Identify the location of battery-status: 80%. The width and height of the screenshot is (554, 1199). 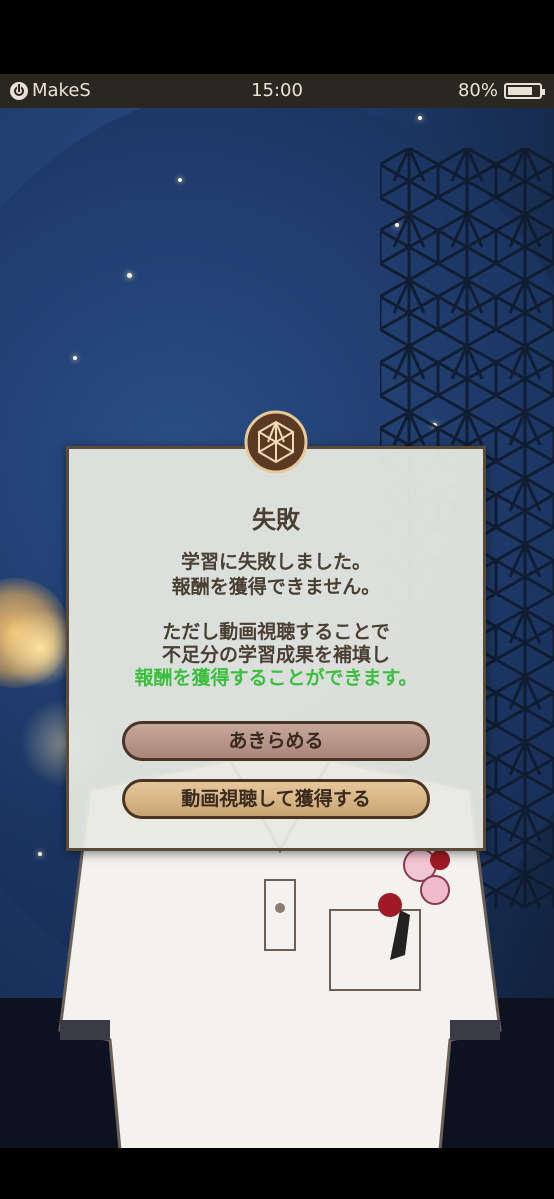
(501, 90).